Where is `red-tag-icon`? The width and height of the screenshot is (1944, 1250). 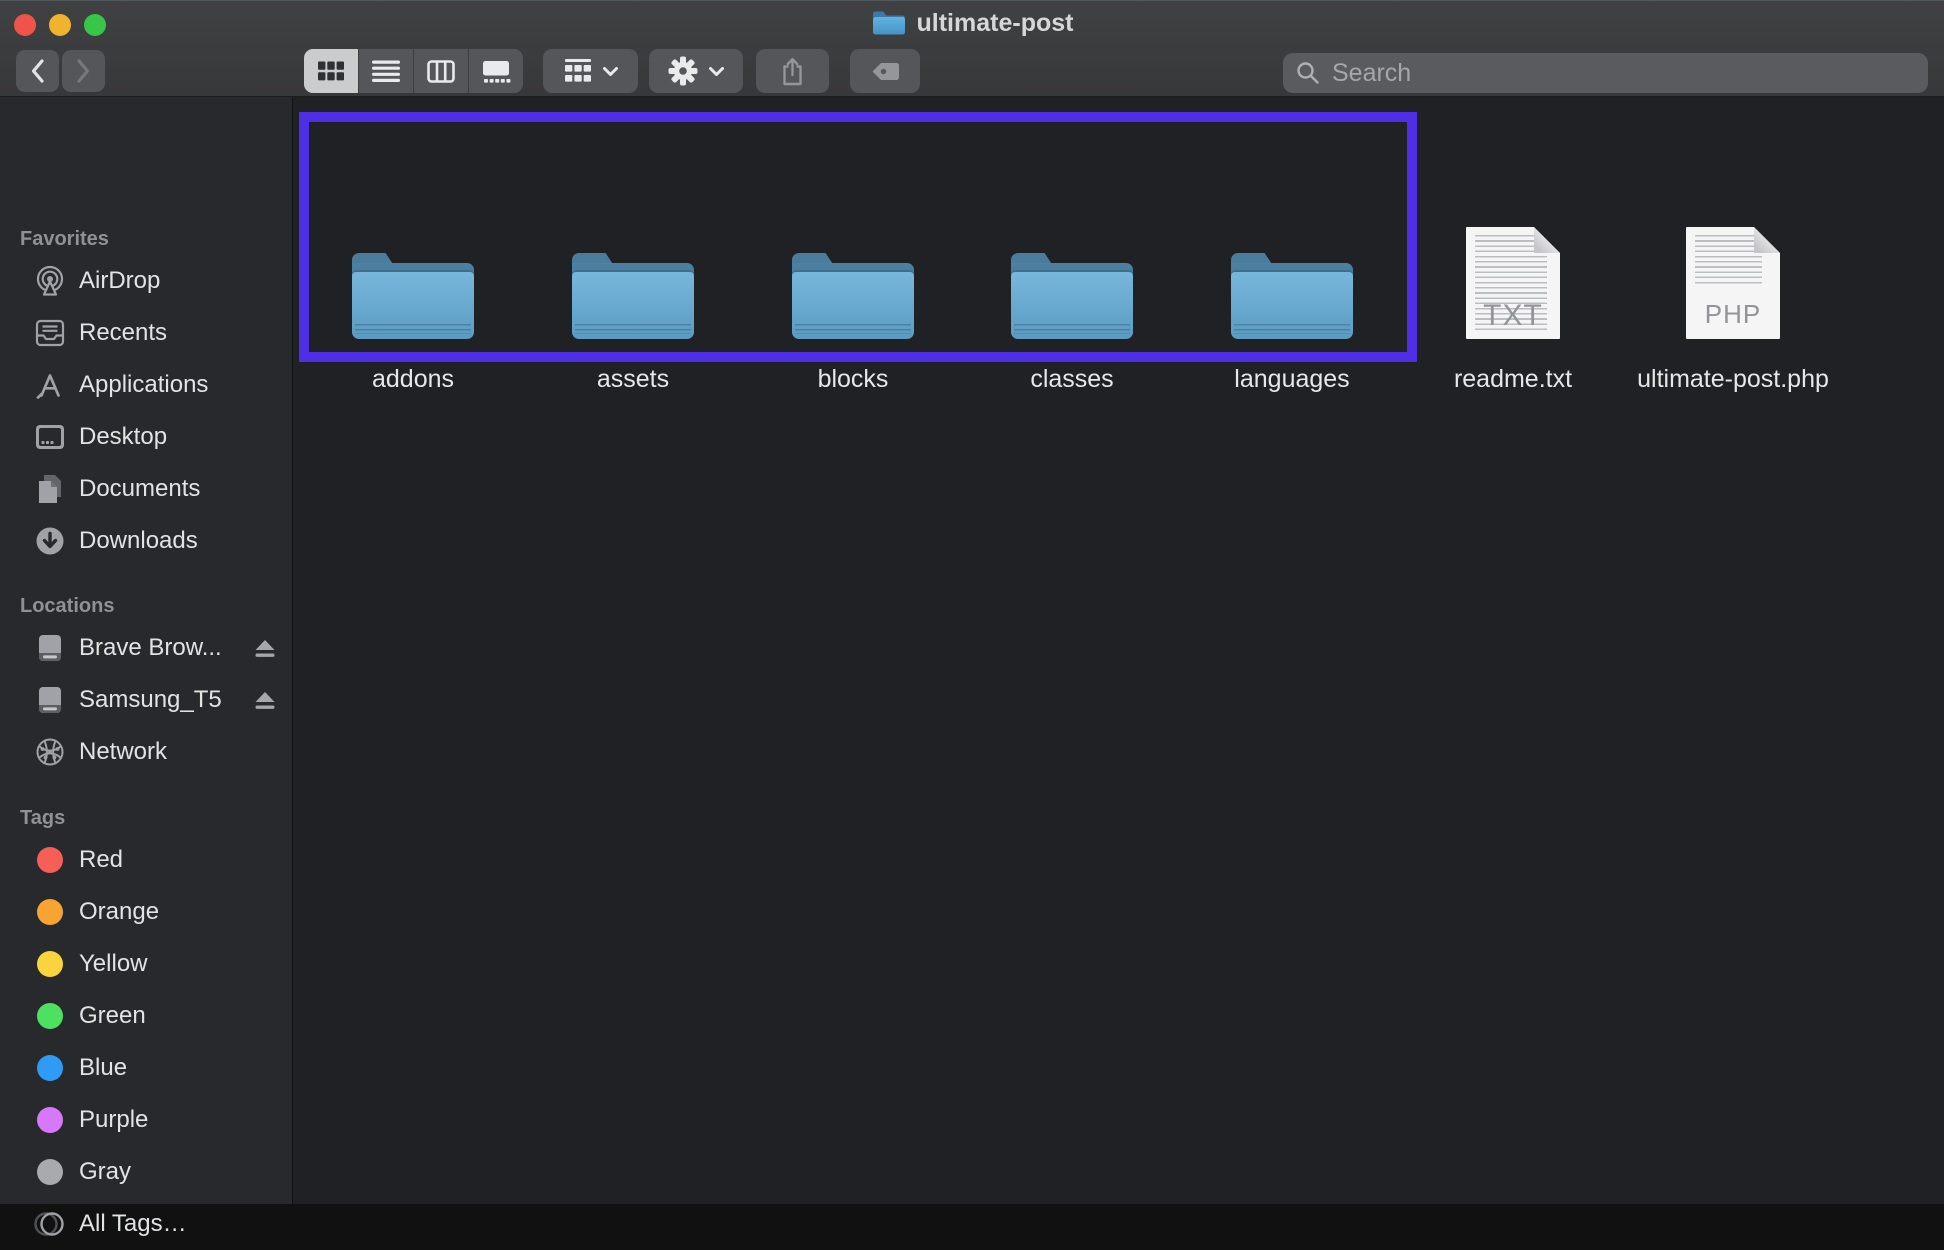
red-tag-icon is located at coordinates (50, 860).